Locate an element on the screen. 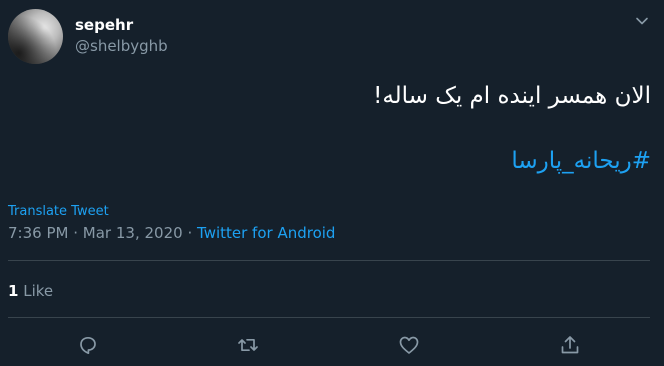  avatar is located at coordinates (35, 36).